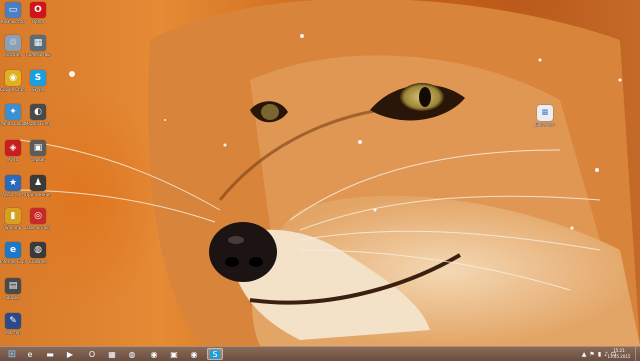 The image size is (640, 361). What do you see at coordinates (13, 297) in the screenshot?
I see `desktop-icon-label: Видео` at bounding box center [13, 297].